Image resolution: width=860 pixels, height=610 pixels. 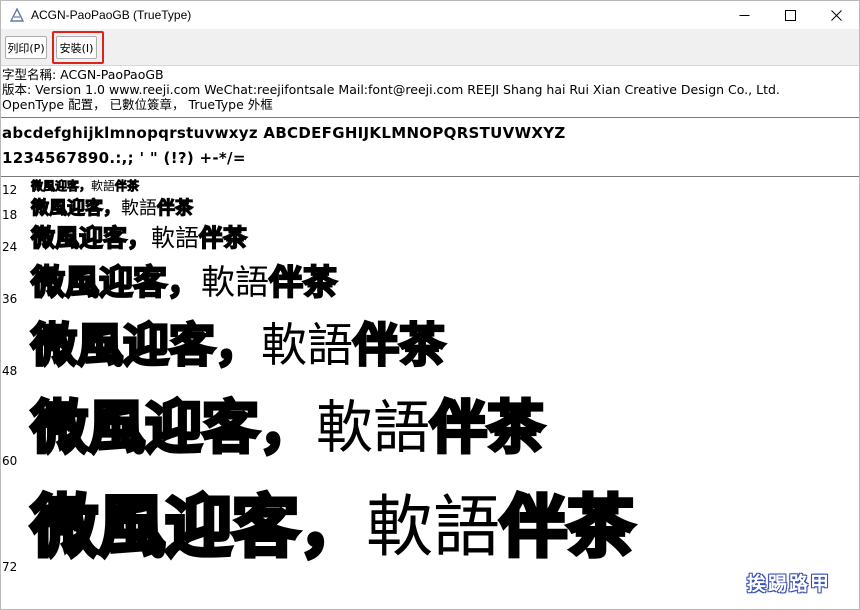 I want to click on minimize-button, so click(x=744, y=15).